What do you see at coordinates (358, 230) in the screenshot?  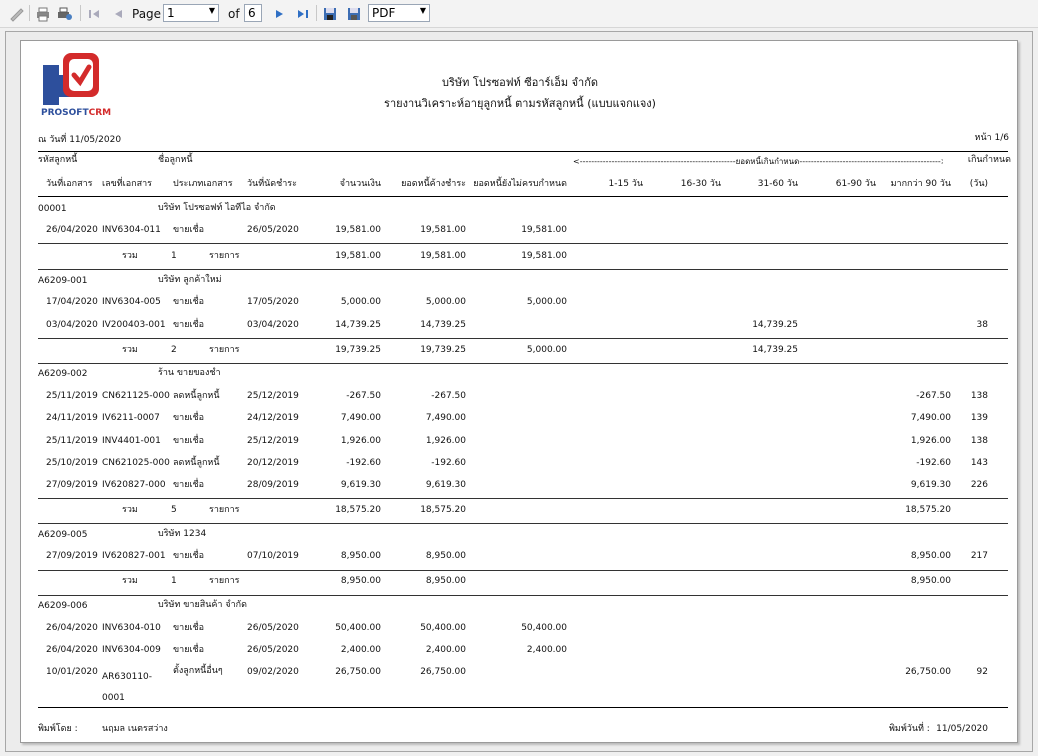 I see `cell-amount: 19,581.00` at bounding box center [358, 230].